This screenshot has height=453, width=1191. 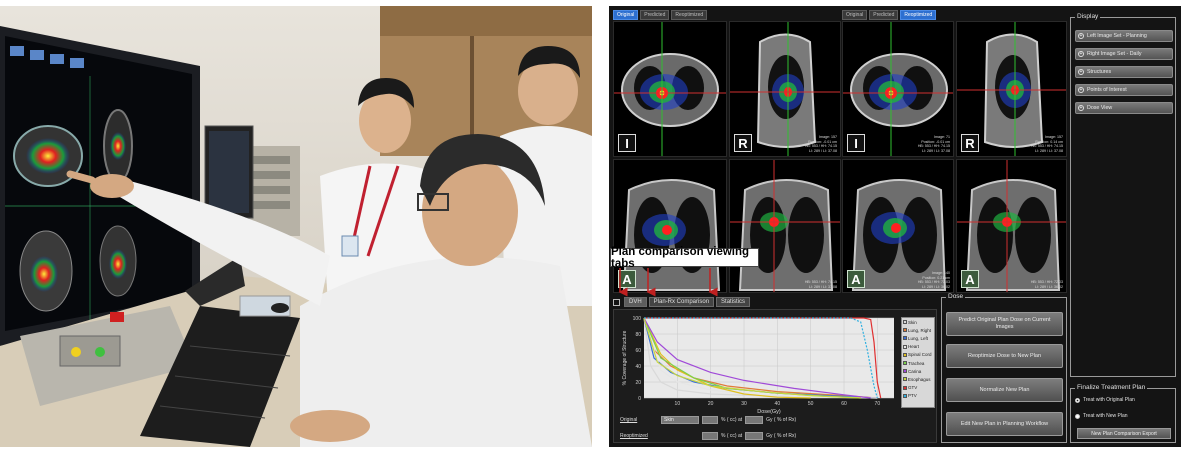 What do you see at coordinates (781, 436) in the screenshot?
I see `dose-unit: Gy ( % of Rx)` at bounding box center [781, 436].